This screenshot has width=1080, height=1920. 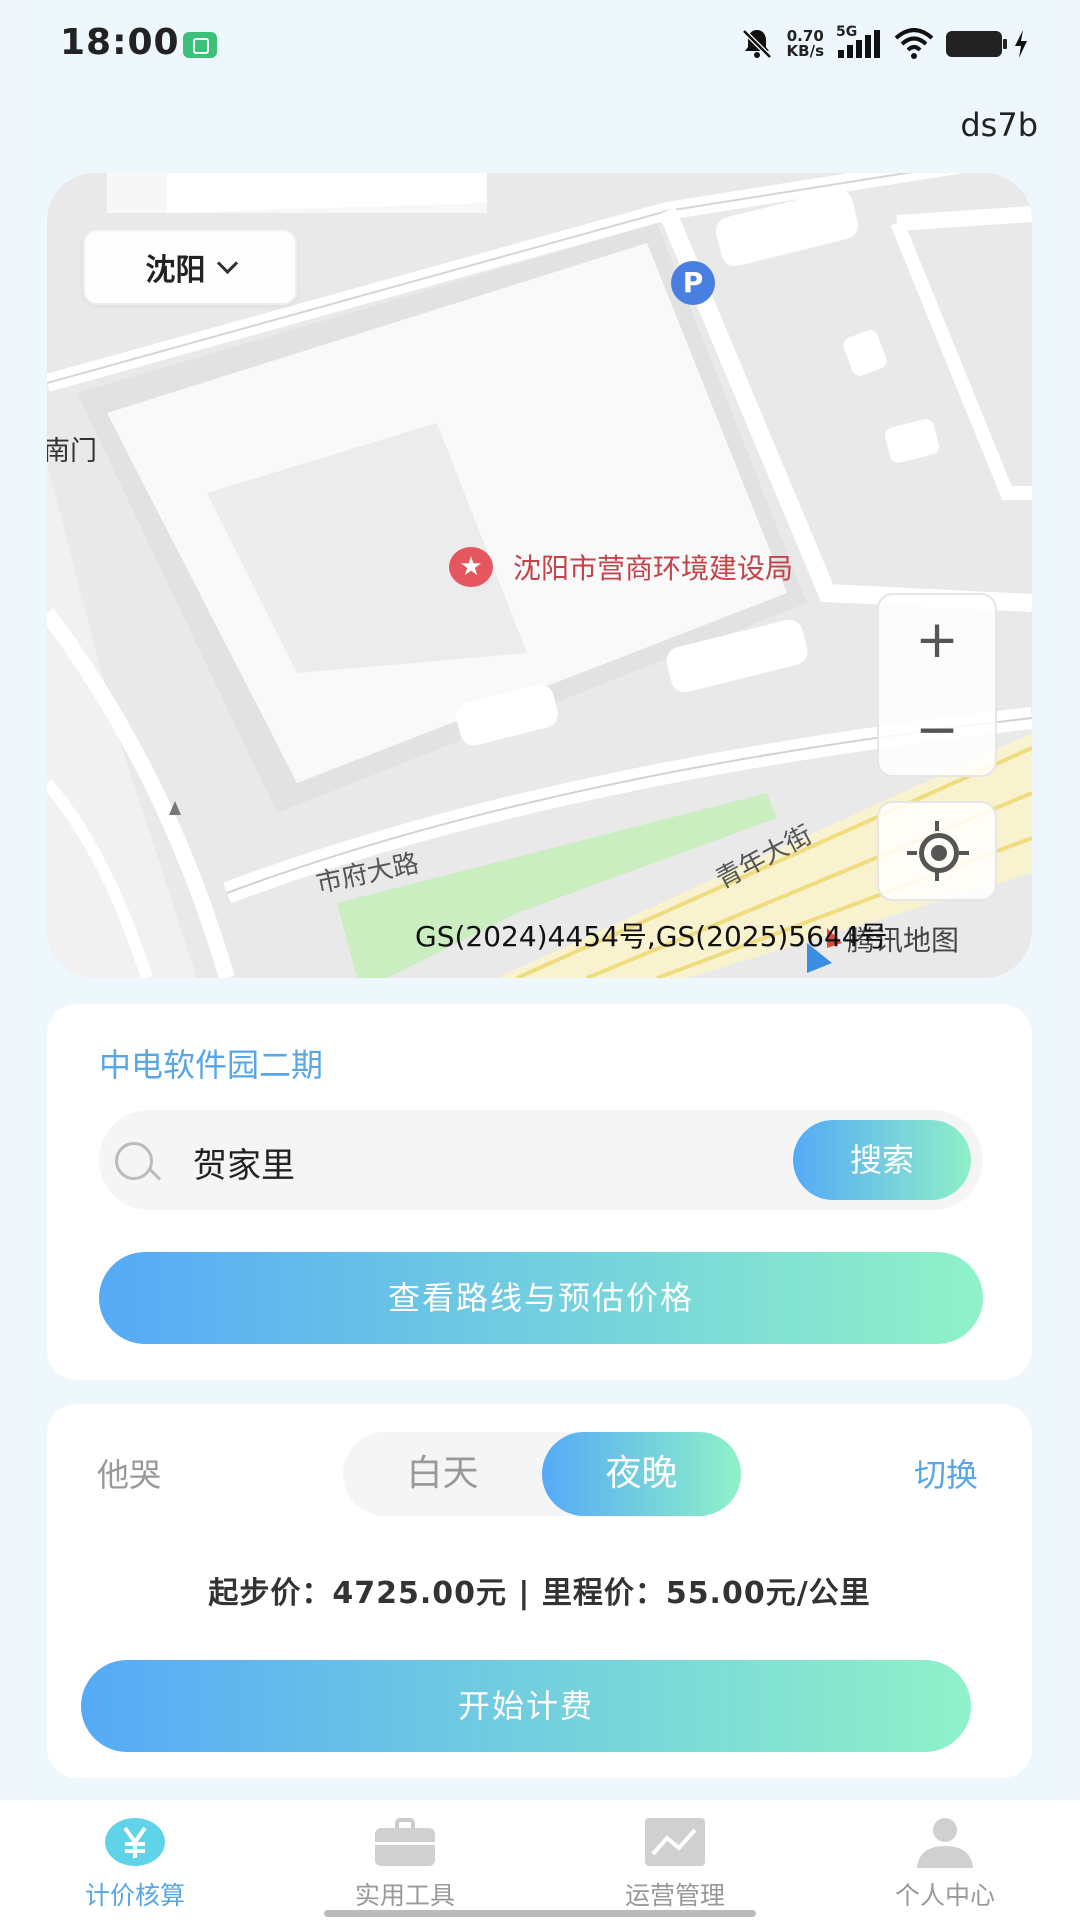 I want to click on poi-star-icon: ★, so click(x=471, y=567).